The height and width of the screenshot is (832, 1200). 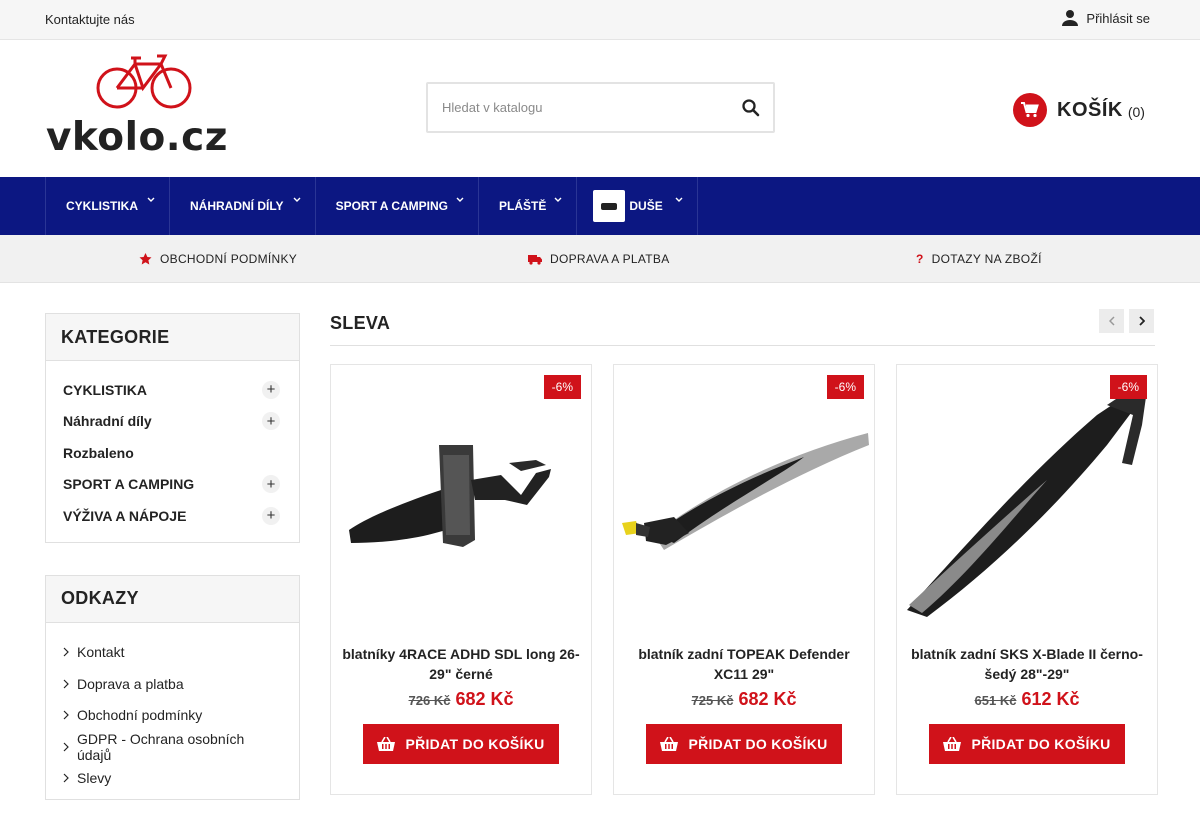 I want to click on current-price: 682 Kč, so click(x=484, y=699).